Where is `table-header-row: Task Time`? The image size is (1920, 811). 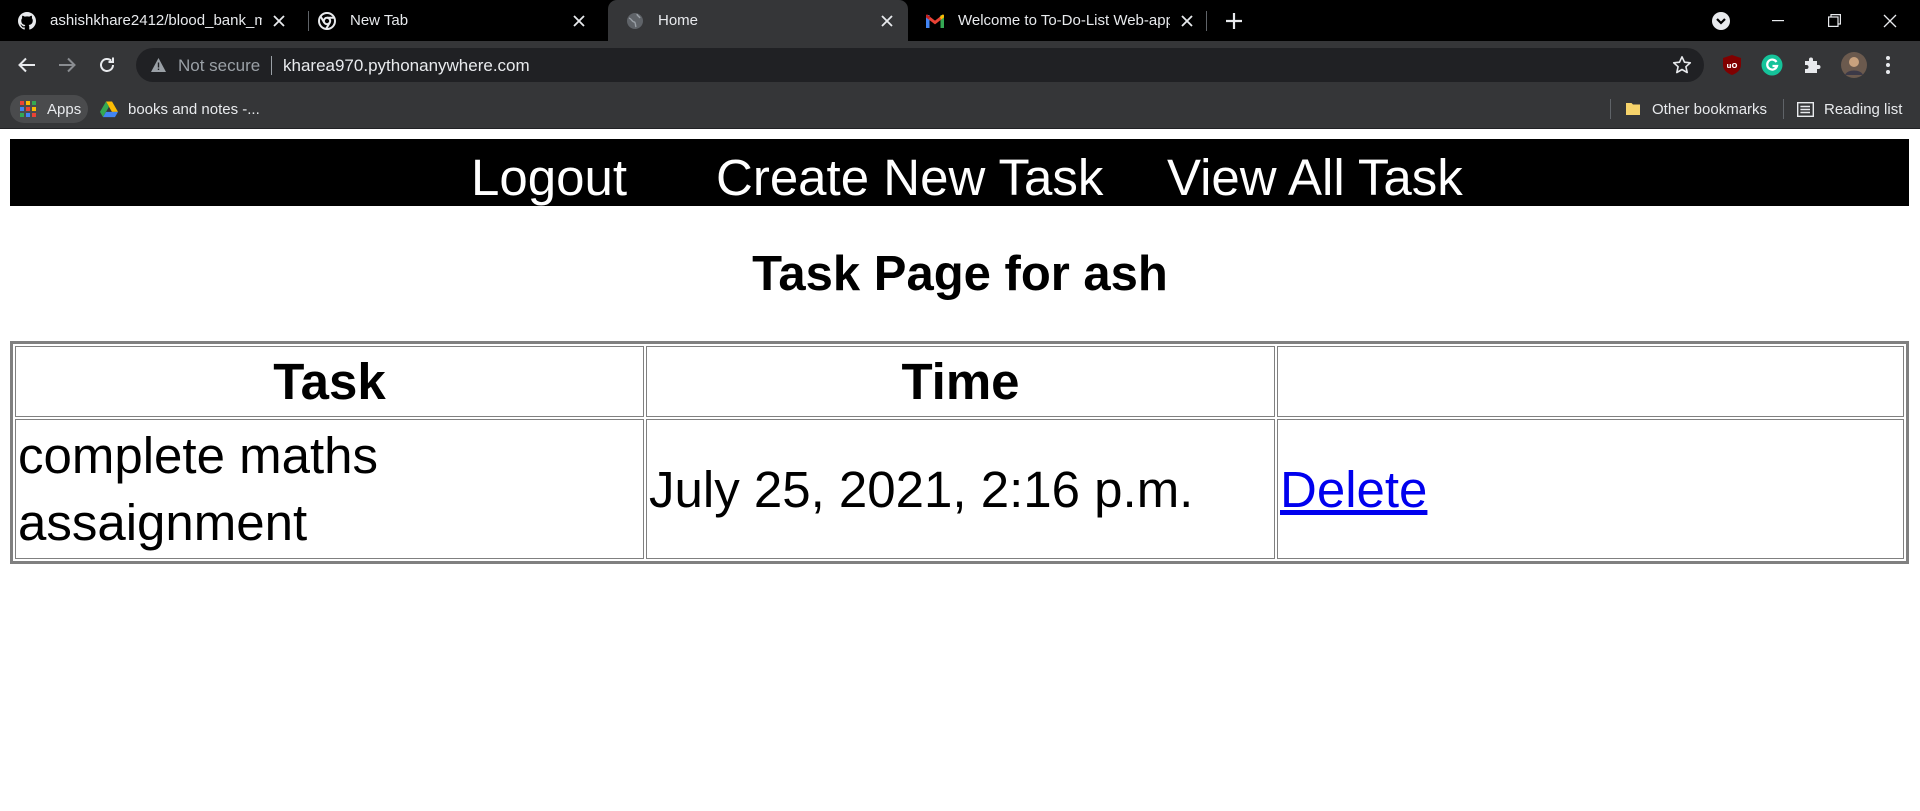 table-header-row: Task Time is located at coordinates (959, 381).